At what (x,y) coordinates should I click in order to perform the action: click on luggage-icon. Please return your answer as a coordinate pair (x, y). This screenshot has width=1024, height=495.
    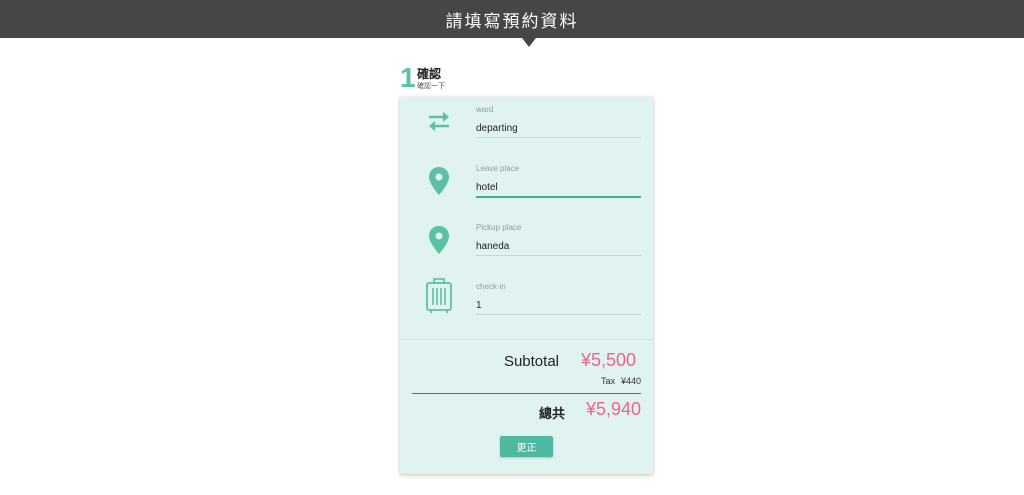
    Looking at the image, I should click on (439, 295).